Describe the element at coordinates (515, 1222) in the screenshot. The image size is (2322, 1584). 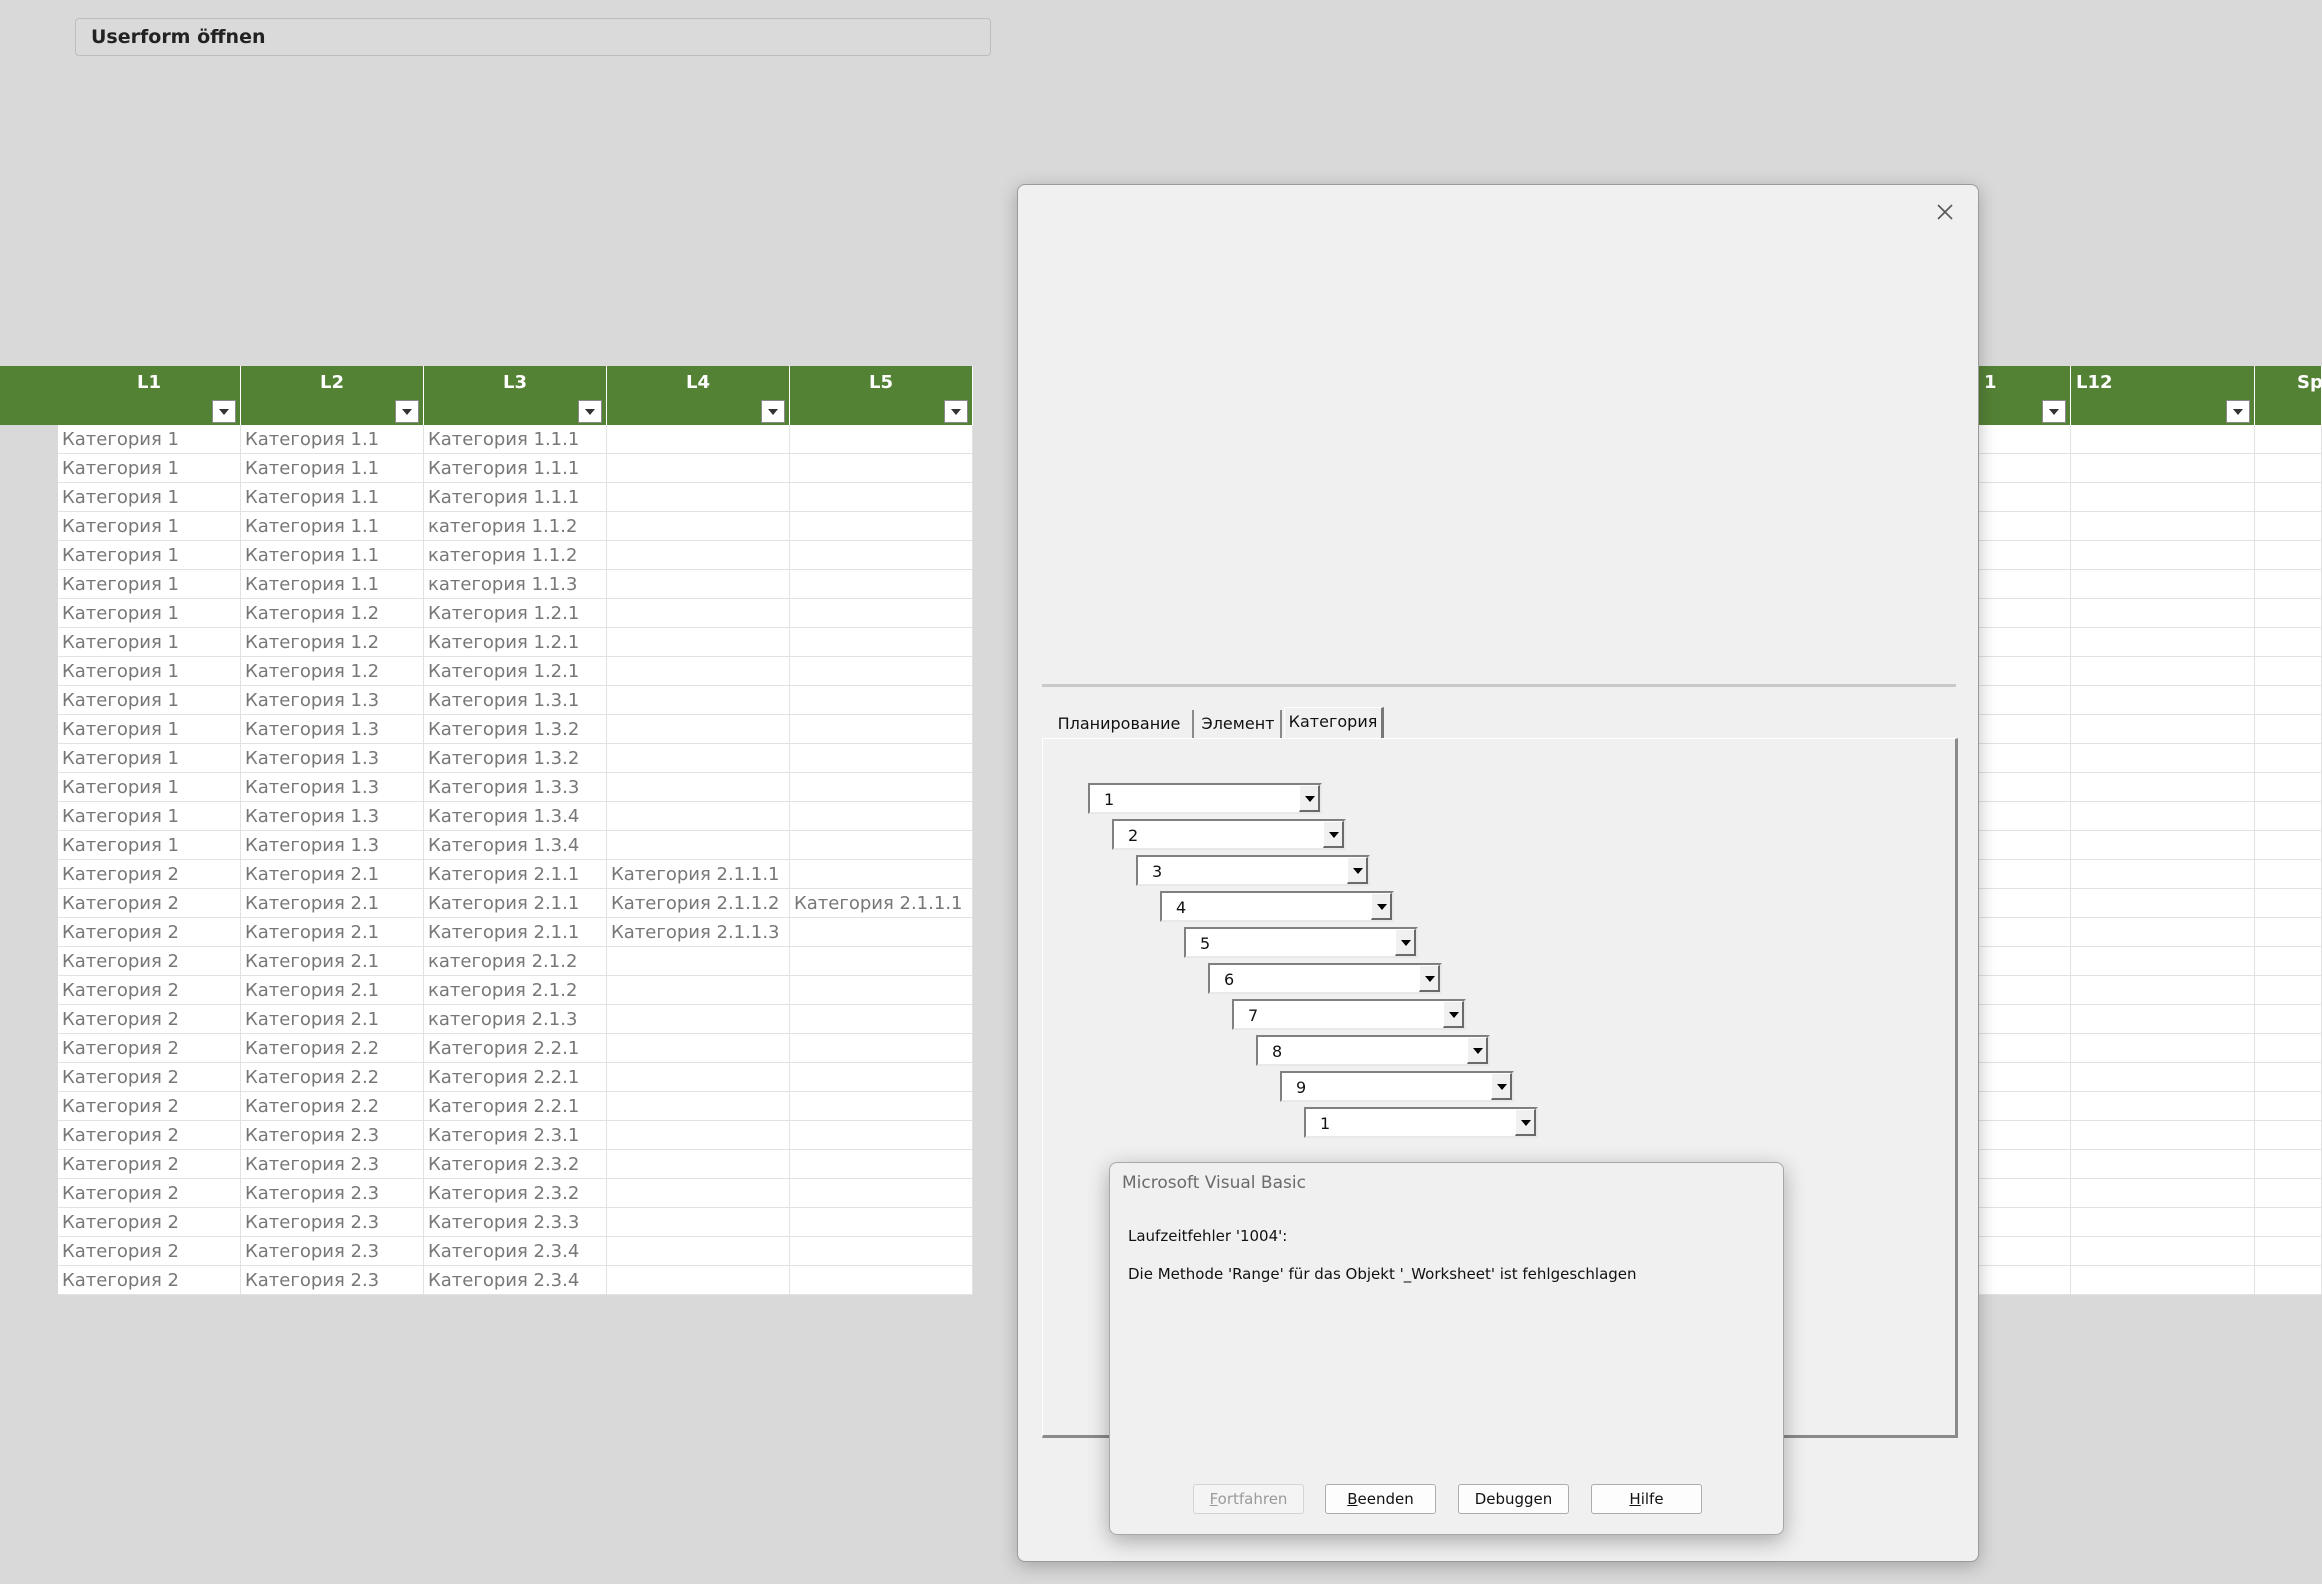
I see `table-cell: Категория 2.3.3` at that location.